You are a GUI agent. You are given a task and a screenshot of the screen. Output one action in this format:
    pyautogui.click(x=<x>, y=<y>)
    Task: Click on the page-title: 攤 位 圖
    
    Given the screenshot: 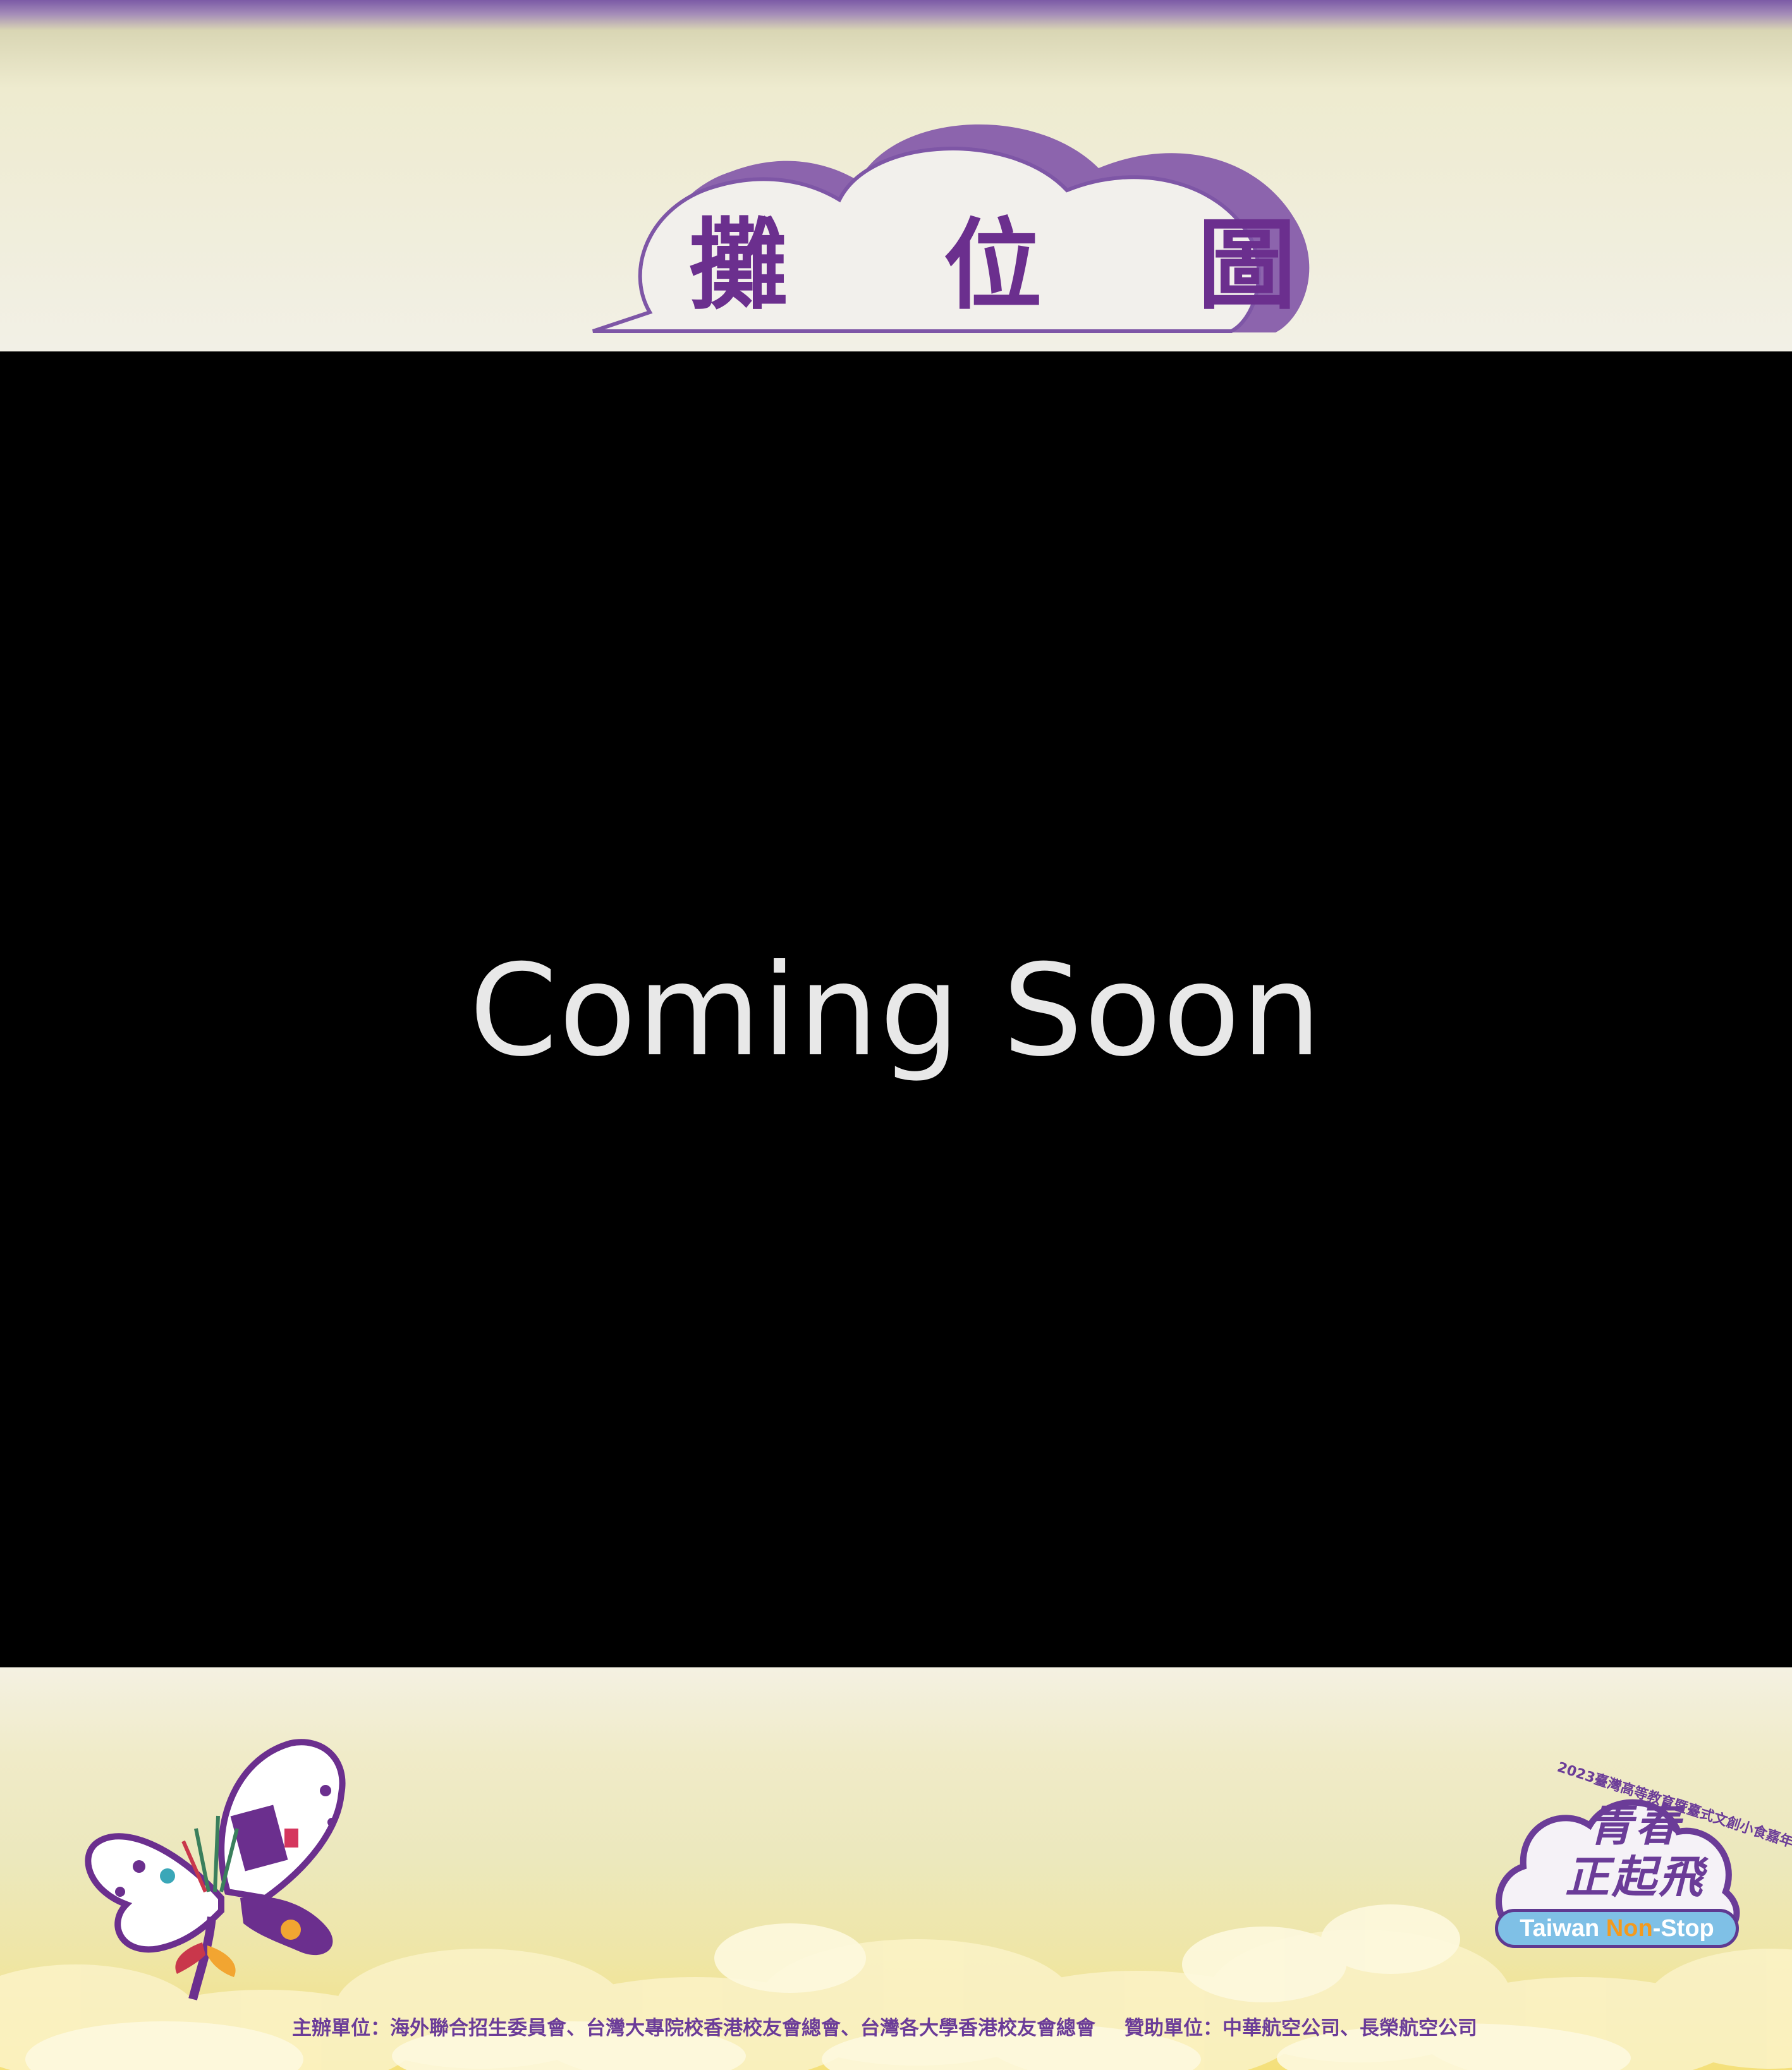 What is the action you would take?
    pyautogui.click(x=1023, y=265)
    